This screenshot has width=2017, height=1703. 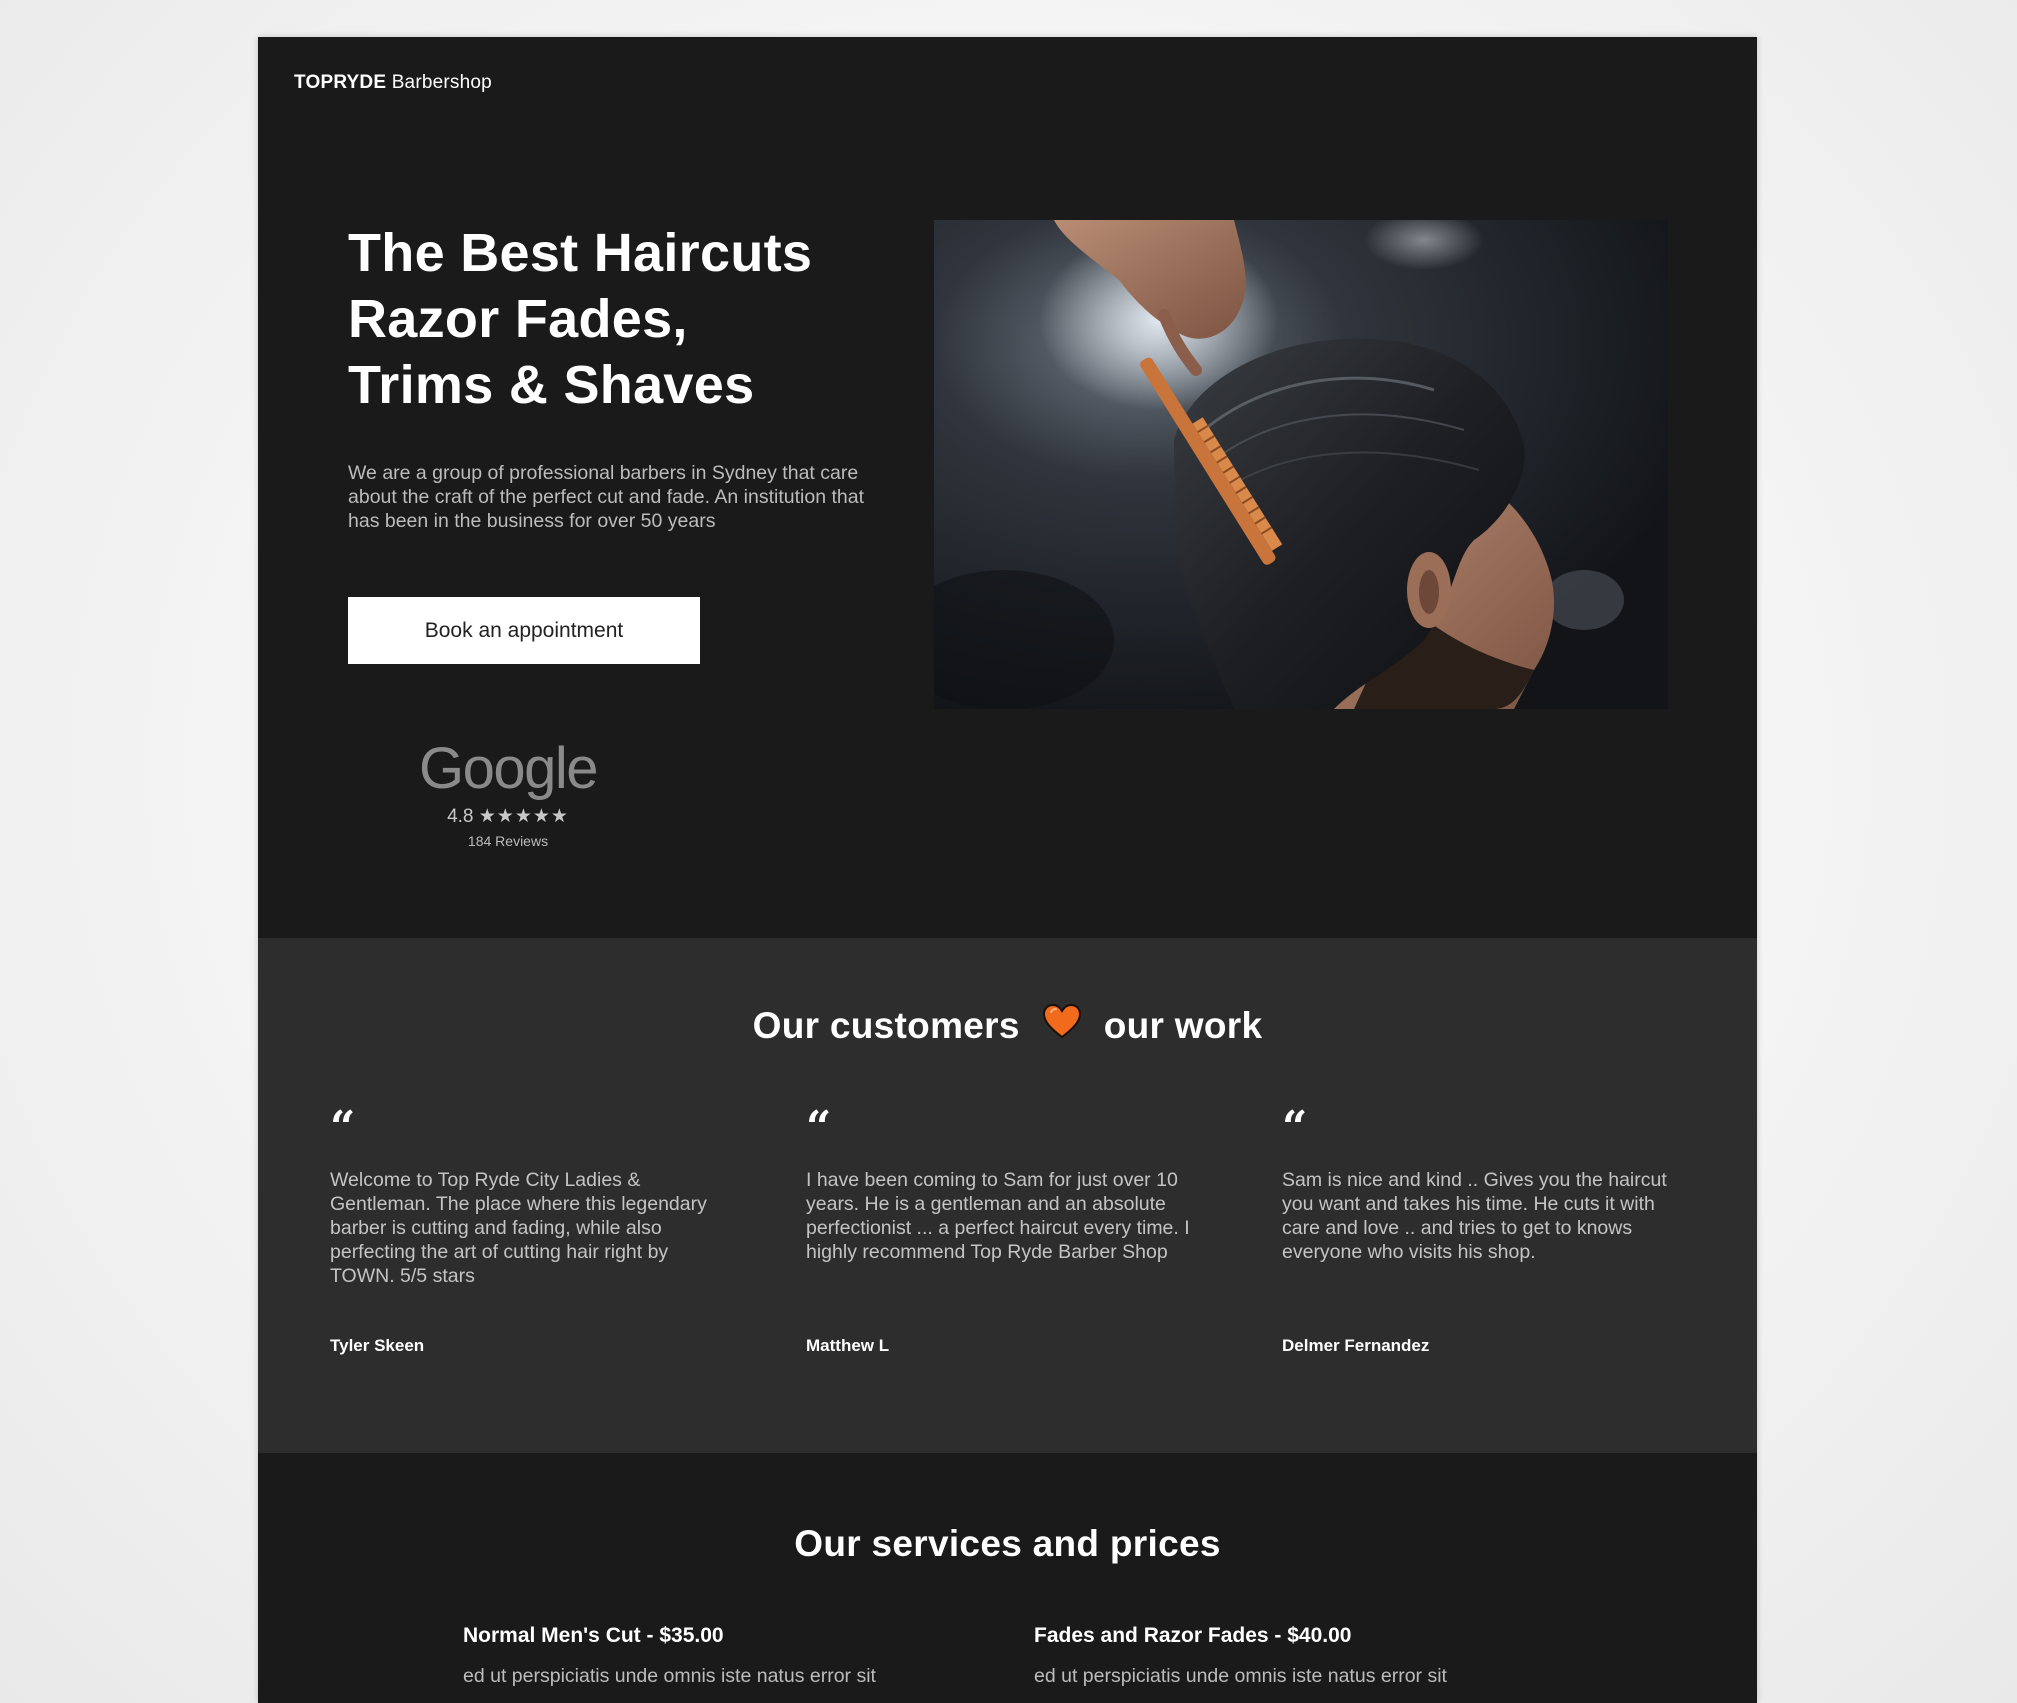 What do you see at coordinates (377, 1345) in the screenshot?
I see `testimonial-author: Tyler Skeen` at bounding box center [377, 1345].